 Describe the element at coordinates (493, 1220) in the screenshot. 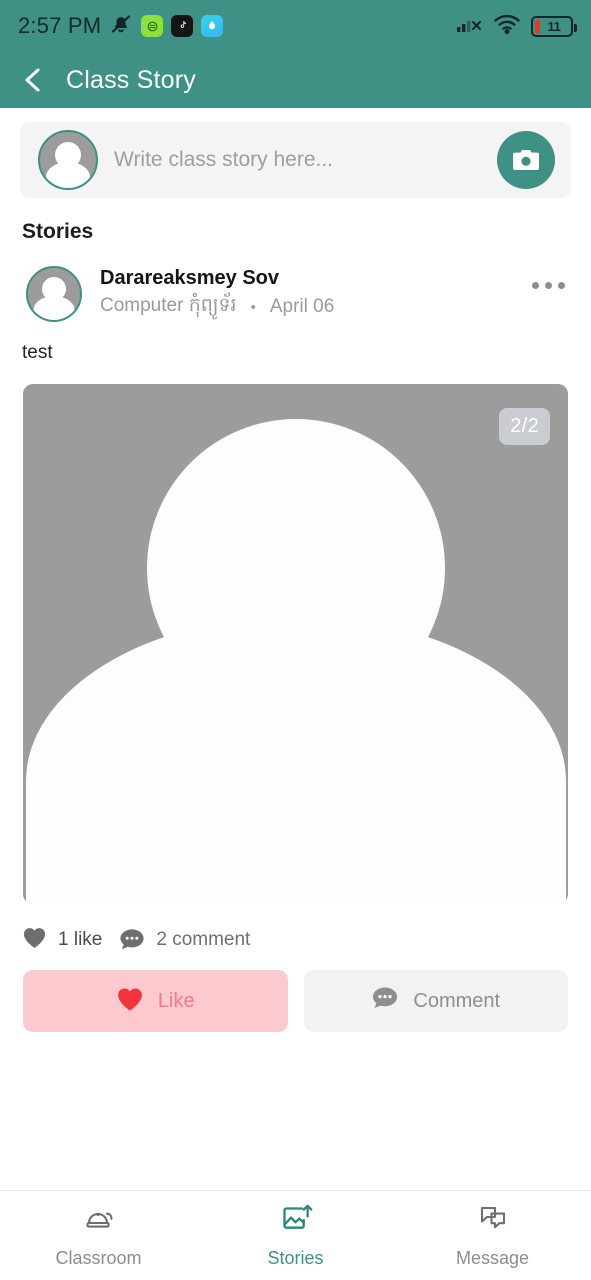

I see `chat-bubbles-icon` at that location.